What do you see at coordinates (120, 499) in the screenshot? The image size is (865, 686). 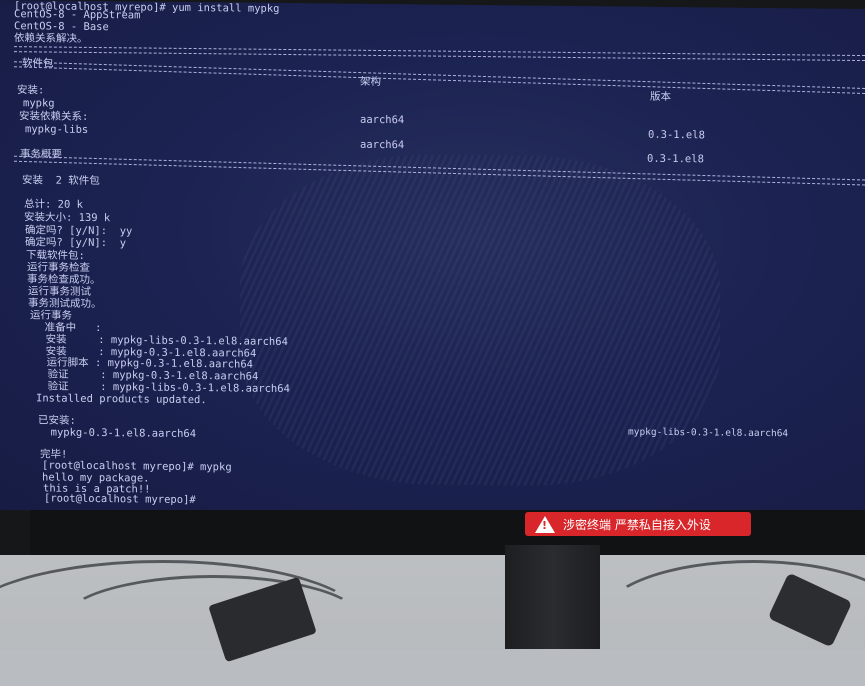 I see `terminal-prompt: [root@localhost myrepo]#` at bounding box center [120, 499].